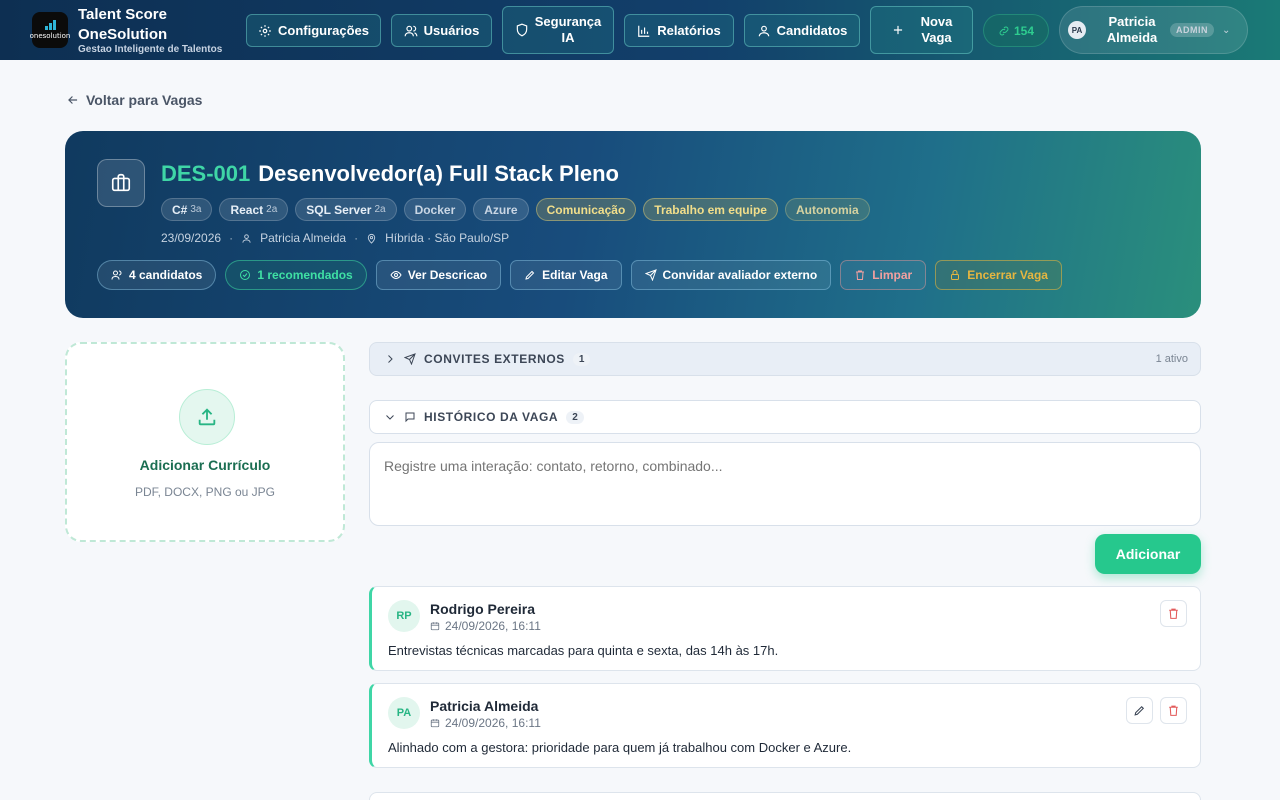 The height and width of the screenshot is (800, 1280). What do you see at coordinates (346, 209) in the screenshot?
I see `skill-chip: SQL Server 2a` at bounding box center [346, 209].